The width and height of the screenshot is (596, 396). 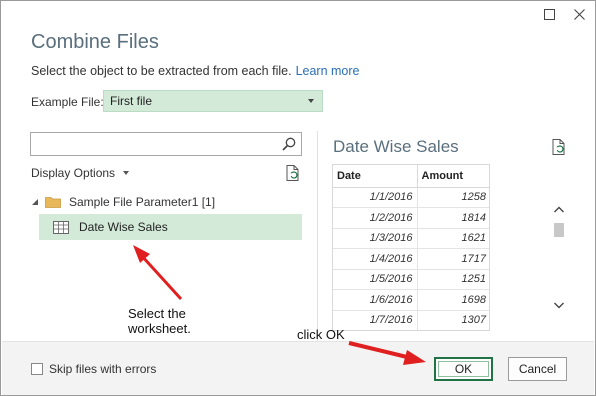 I want to click on table-row: 1/7/2016 1307, so click(x=411, y=320).